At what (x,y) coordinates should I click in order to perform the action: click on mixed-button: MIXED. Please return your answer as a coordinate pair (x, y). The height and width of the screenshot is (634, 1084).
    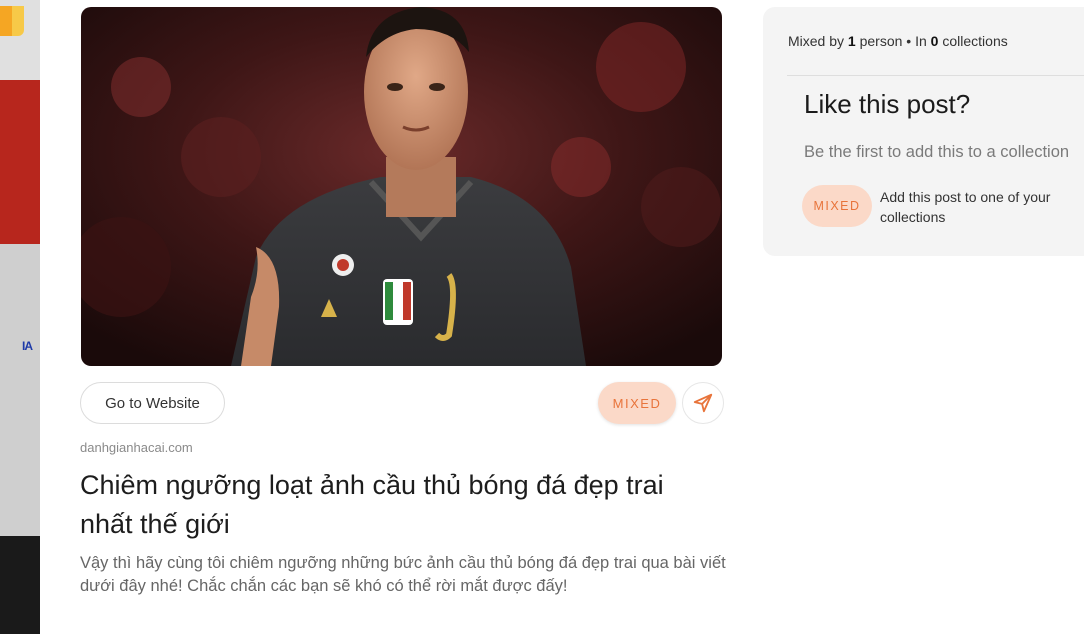
    Looking at the image, I should click on (637, 403).